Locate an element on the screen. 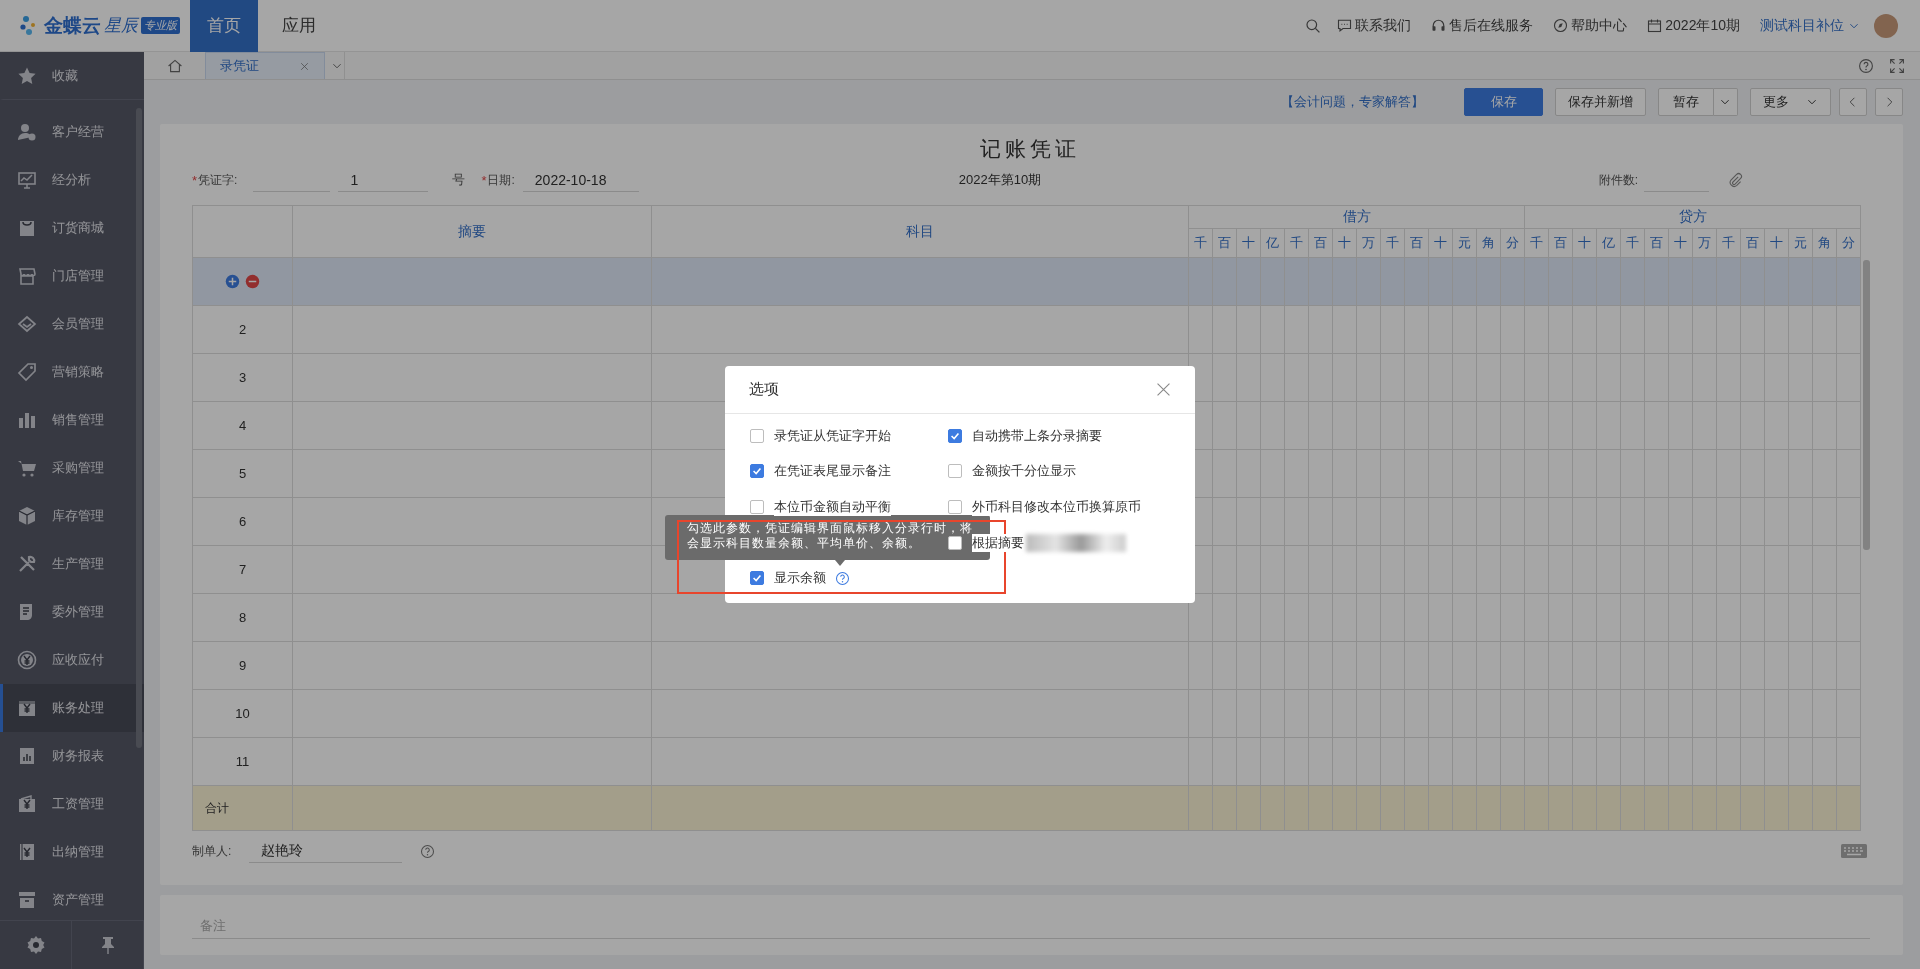 Image resolution: width=1920 pixels, height=969 pixels. dialog-title: 选项 is located at coordinates (764, 389).